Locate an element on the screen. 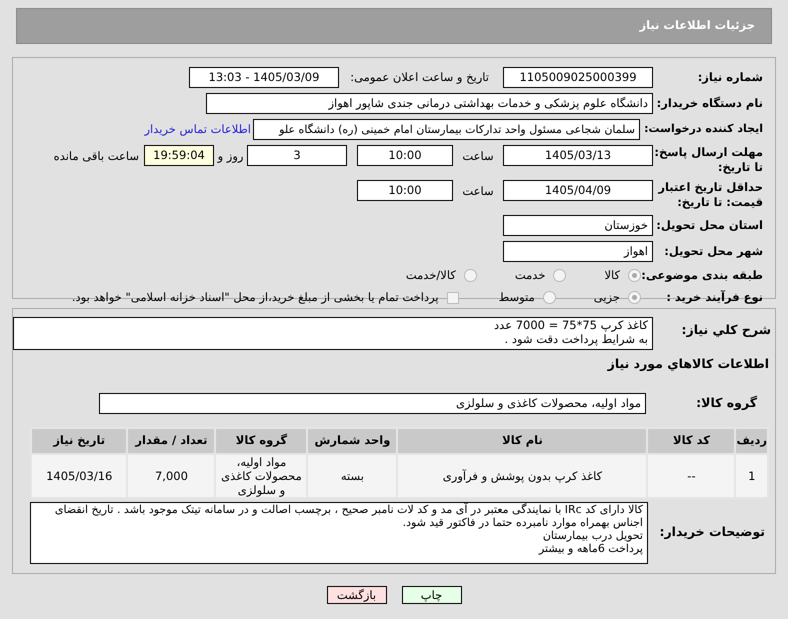 Image resolution: width=788 pixels, height=619 pixels. field-label: مهلت ارسال پاسخ: تا تاریخ: is located at coordinates (708, 160).